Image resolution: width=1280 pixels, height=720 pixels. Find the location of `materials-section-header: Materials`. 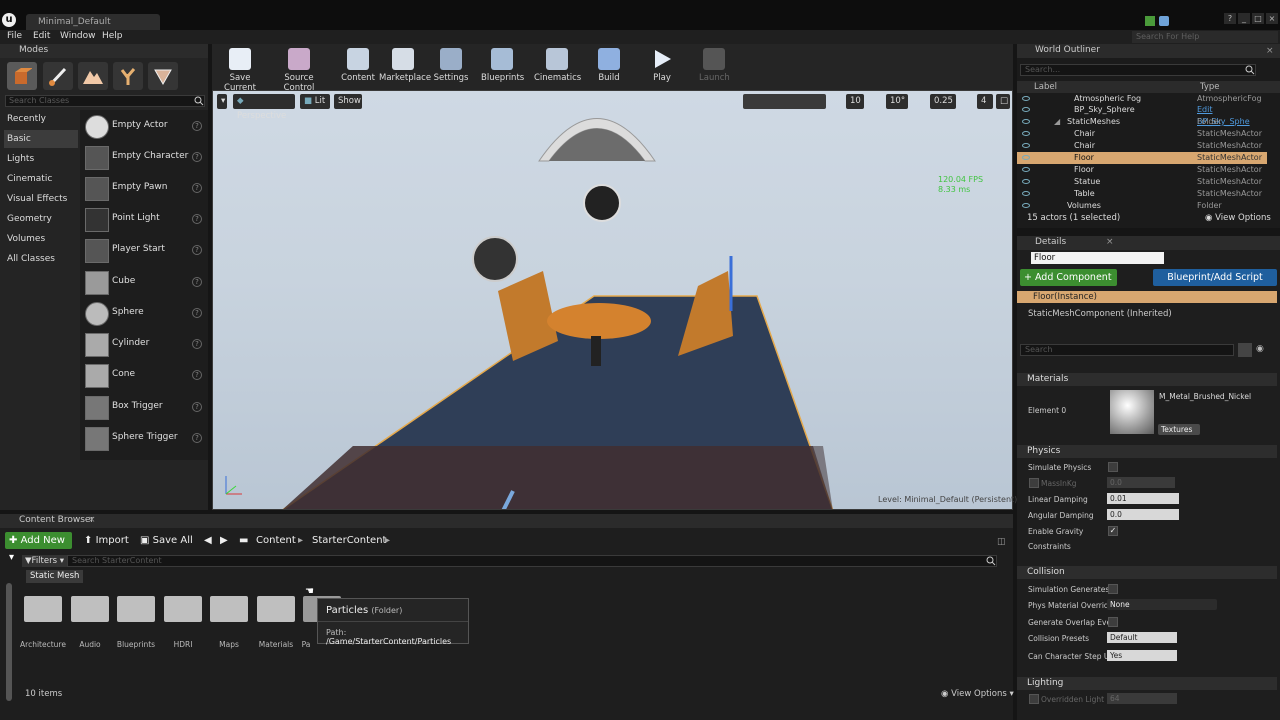

materials-section-header: Materials is located at coordinates (1147, 379).